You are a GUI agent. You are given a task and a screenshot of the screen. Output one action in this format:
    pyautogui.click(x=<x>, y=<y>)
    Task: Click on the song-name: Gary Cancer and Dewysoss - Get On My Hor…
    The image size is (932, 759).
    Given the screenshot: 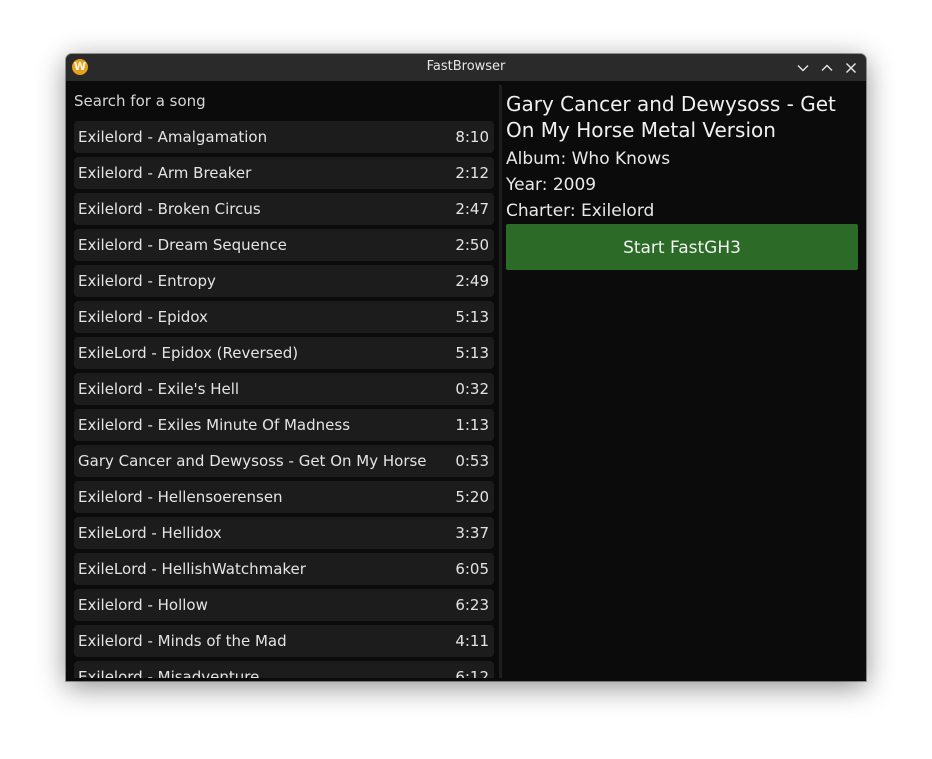 What is the action you would take?
    pyautogui.click(x=252, y=461)
    